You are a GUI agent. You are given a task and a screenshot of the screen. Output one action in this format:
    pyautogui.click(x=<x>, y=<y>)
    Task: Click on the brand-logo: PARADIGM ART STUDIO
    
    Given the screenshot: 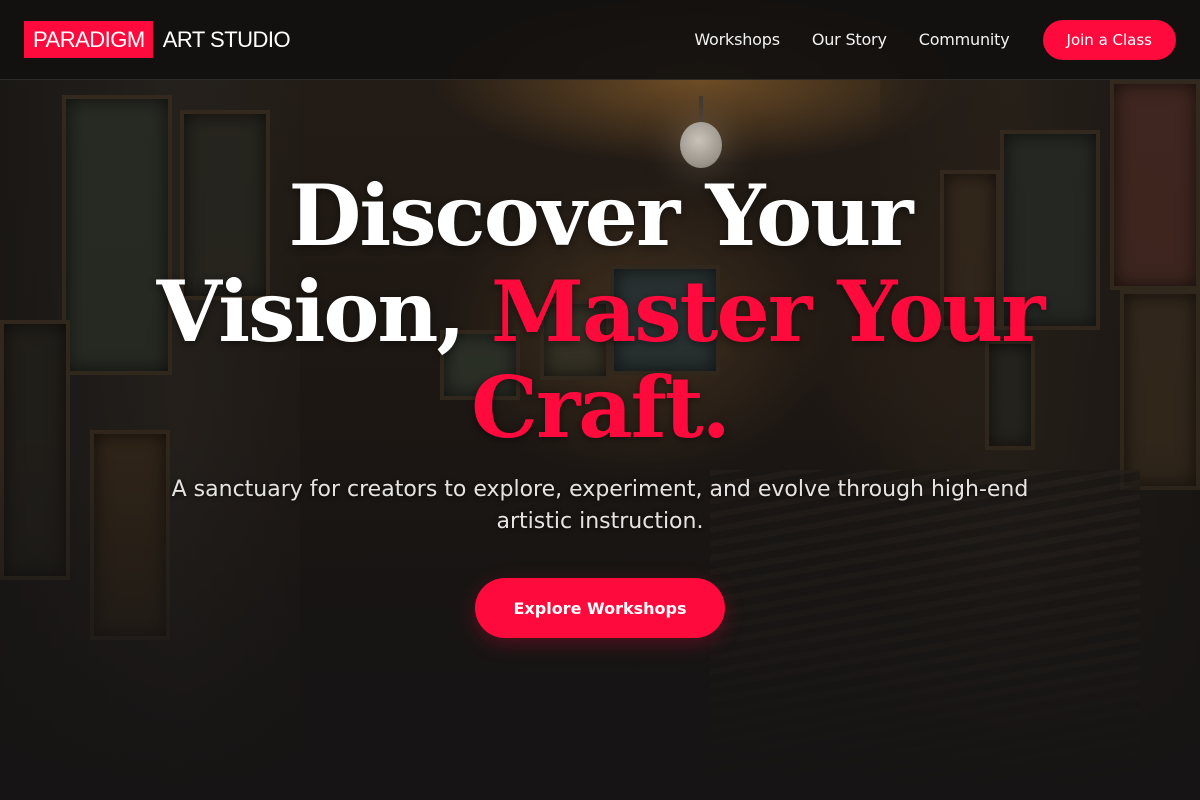 What is the action you would take?
    pyautogui.click(x=157, y=39)
    